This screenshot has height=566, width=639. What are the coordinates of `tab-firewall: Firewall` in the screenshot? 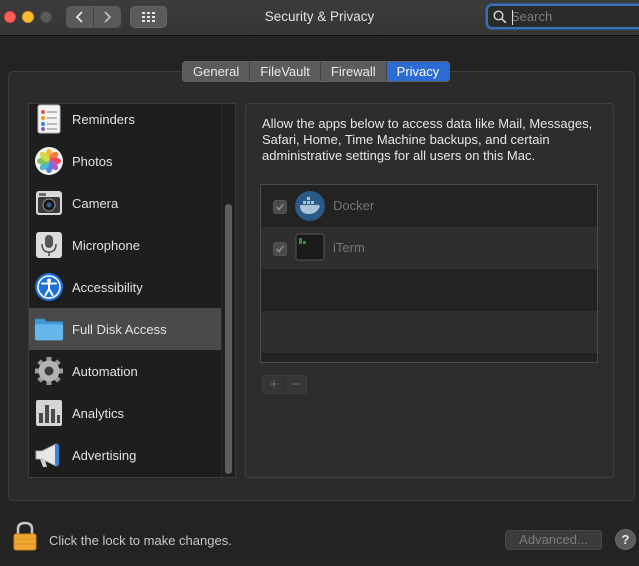 It's located at (352, 71).